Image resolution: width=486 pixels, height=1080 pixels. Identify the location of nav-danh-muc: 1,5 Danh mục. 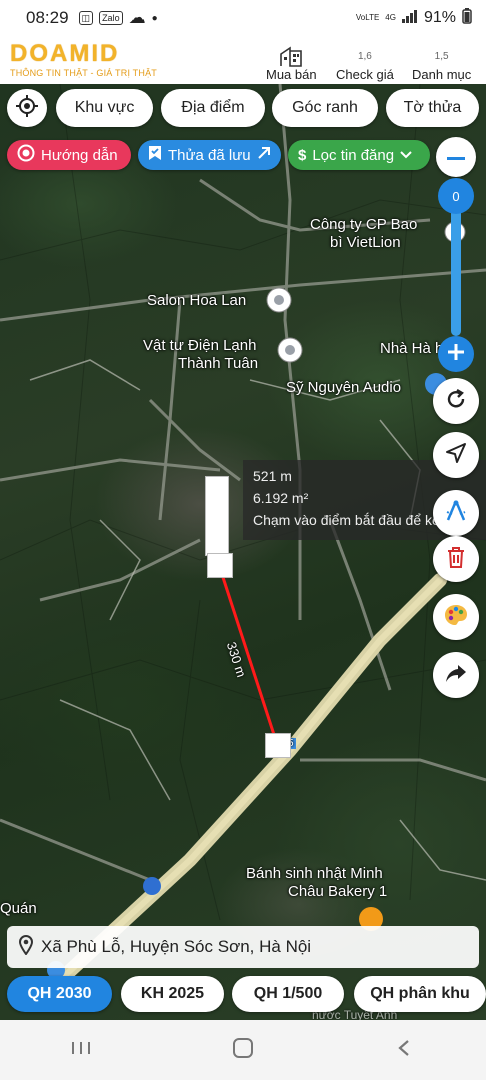
(442, 60).